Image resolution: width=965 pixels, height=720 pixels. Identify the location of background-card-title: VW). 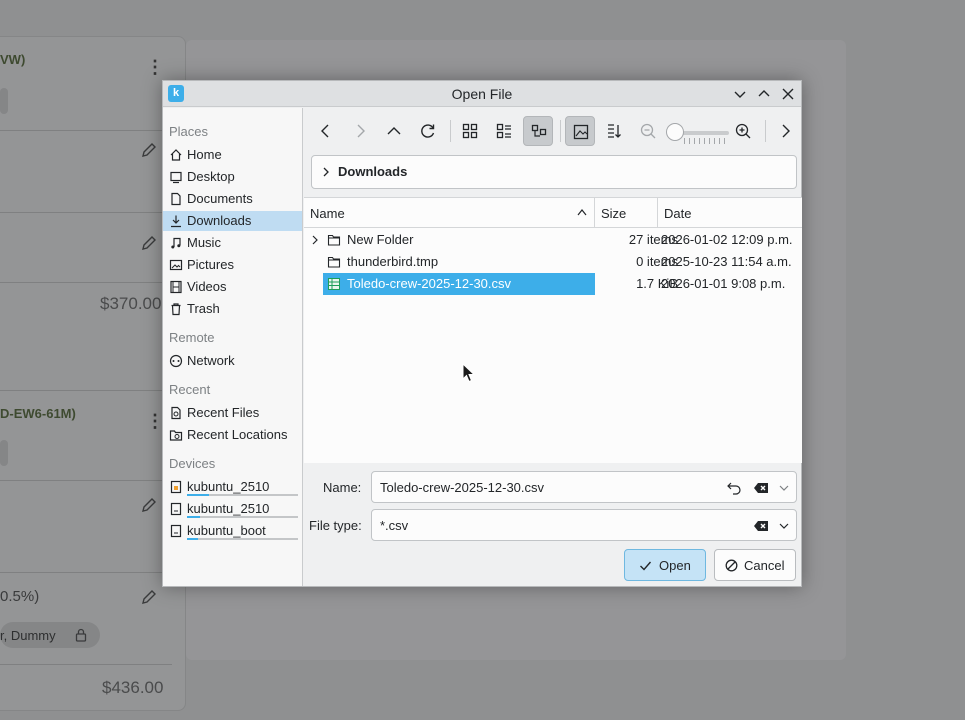
(13, 59).